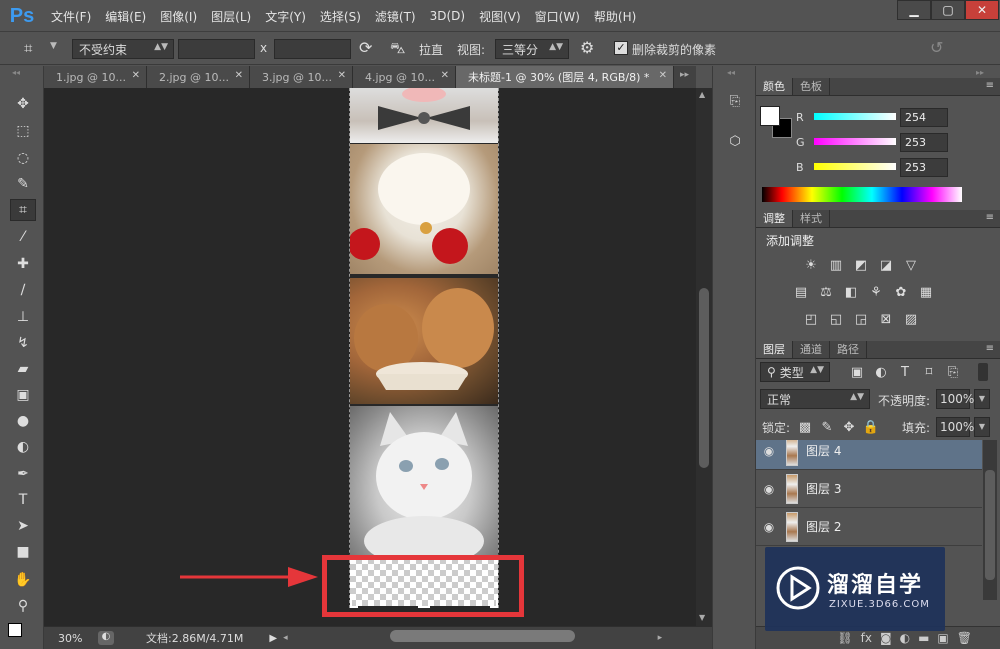 This screenshot has height=649, width=1000. What do you see at coordinates (964, 638) in the screenshot?
I see `trash-icon: 🗑` at bounding box center [964, 638].